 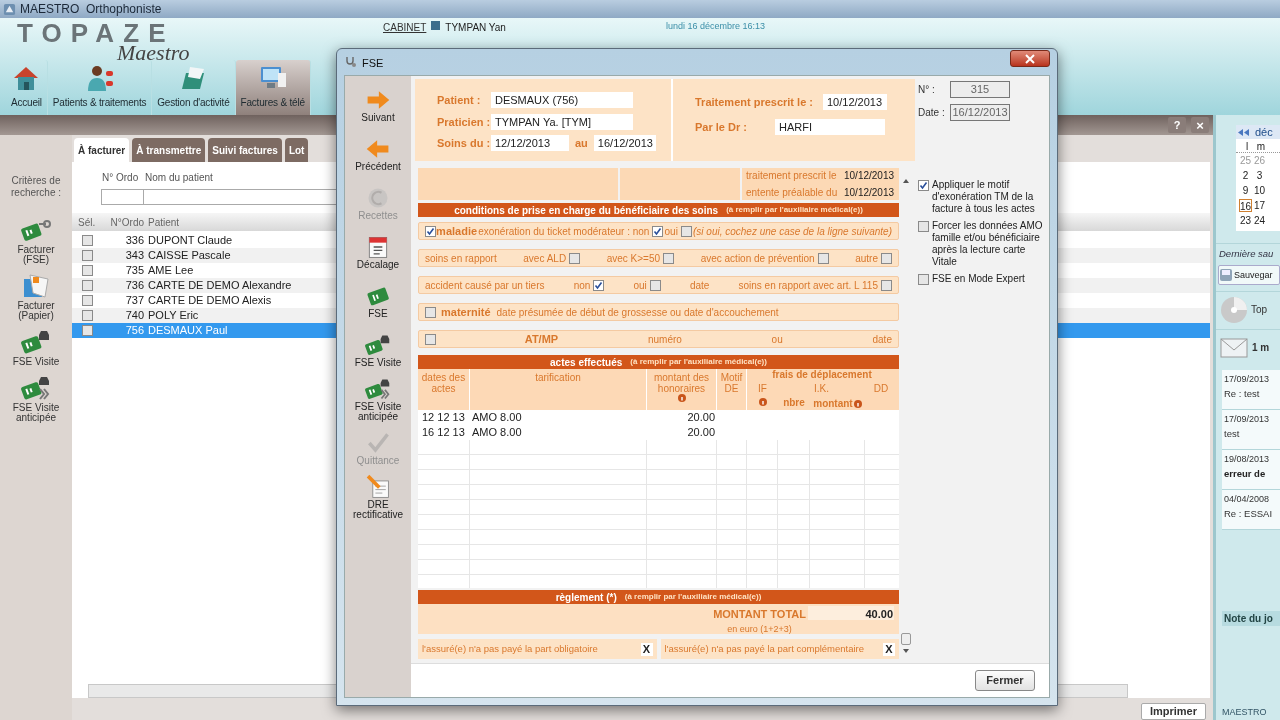 What do you see at coordinates (759, 629) in the screenshot?
I see `total-hint: en euro (1+2+3)` at bounding box center [759, 629].